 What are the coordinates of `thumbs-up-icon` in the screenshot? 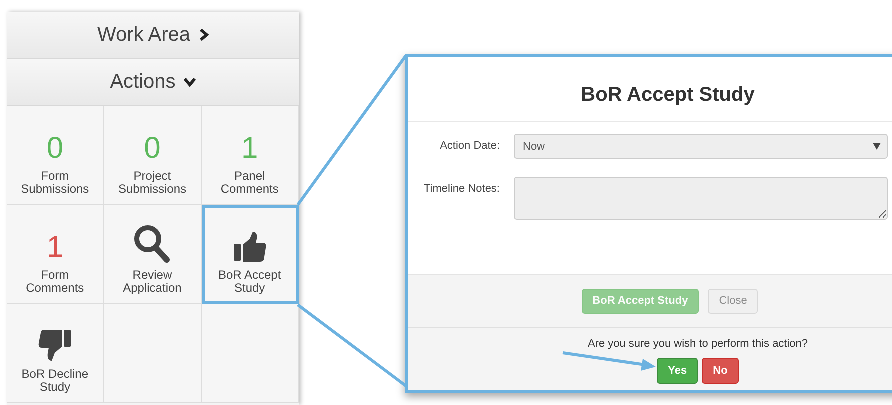 It's located at (249, 247).